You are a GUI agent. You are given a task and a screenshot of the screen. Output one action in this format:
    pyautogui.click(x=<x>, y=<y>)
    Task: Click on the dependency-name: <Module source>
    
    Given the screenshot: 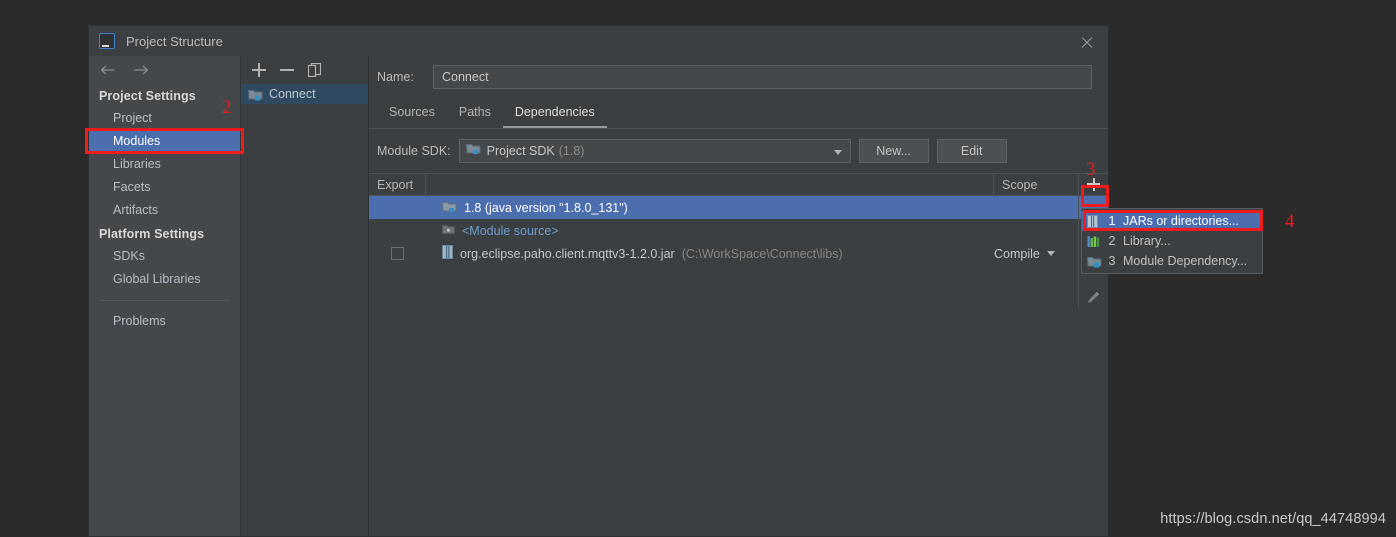 What is the action you would take?
    pyautogui.click(x=510, y=230)
    